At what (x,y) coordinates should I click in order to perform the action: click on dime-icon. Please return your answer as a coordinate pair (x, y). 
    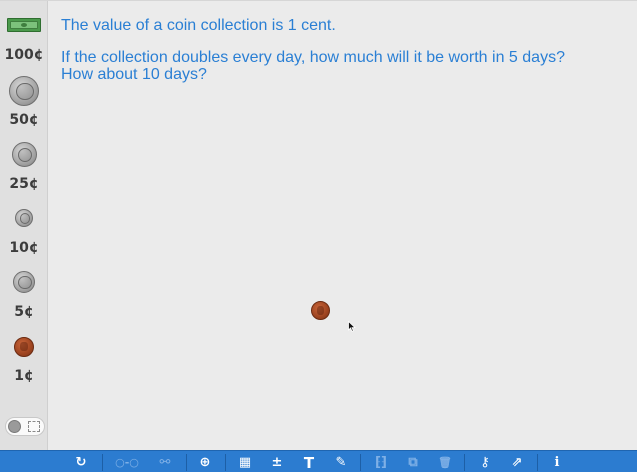
    Looking at the image, I should click on (24, 217).